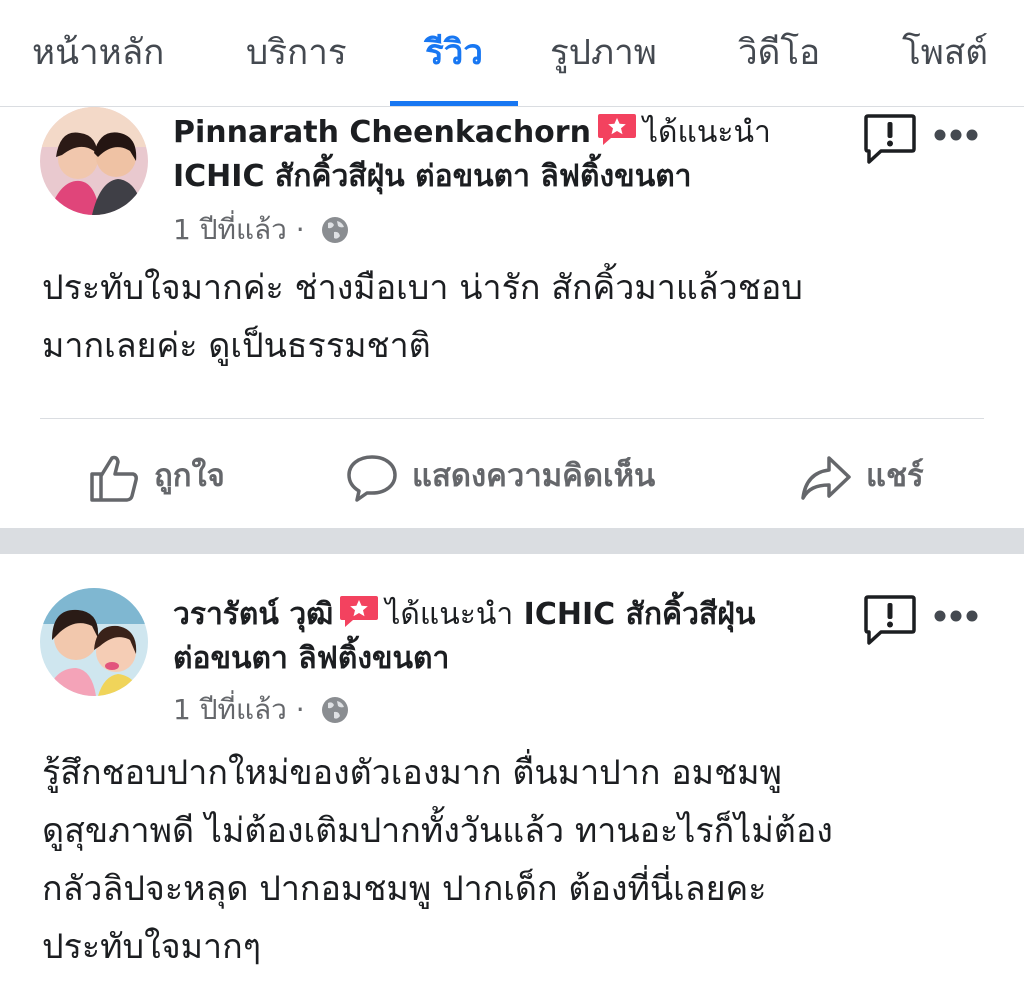 The image size is (1024, 995). What do you see at coordinates (98, 53) in the screenshot?
I see `tab-home: หน้าหลัก` at bounding box center [98, 53].